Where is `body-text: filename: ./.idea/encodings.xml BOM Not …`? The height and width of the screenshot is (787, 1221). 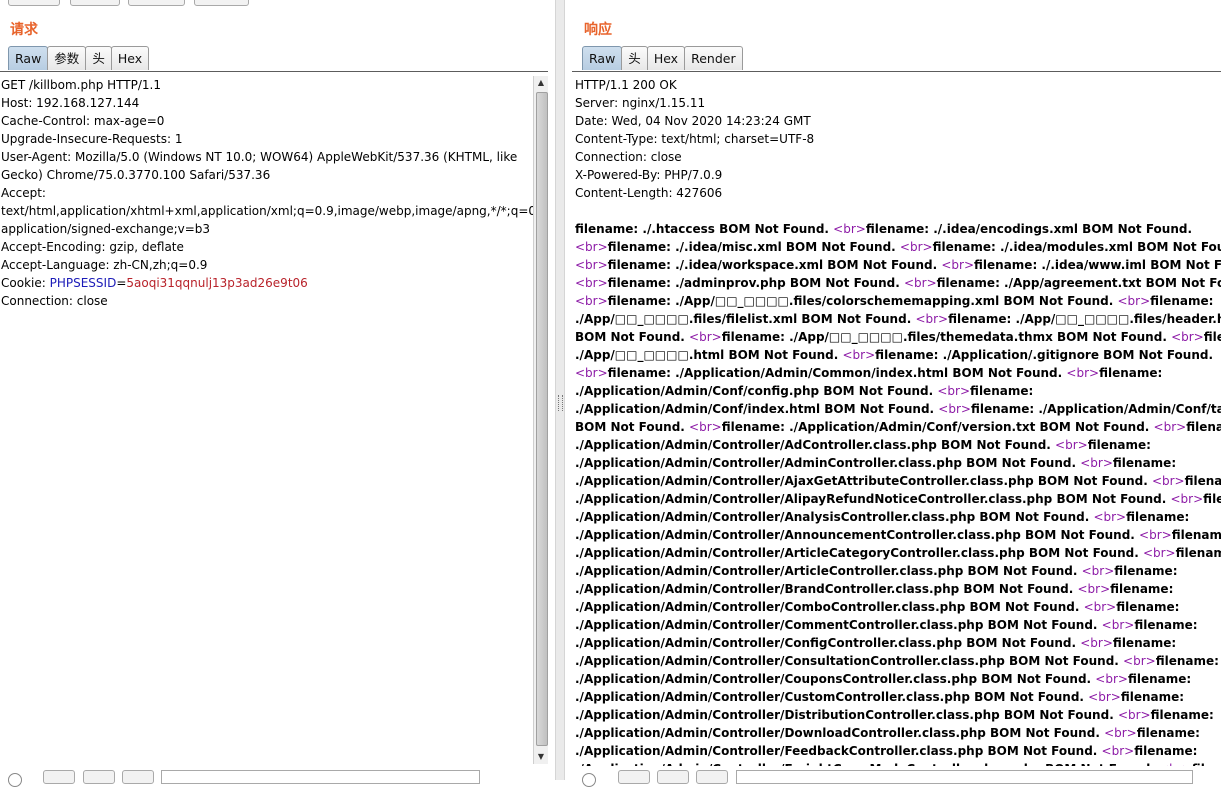 body-text: filename: ./.idea/encodings.xml BOM Not … is located at coordinates (1029, 229).